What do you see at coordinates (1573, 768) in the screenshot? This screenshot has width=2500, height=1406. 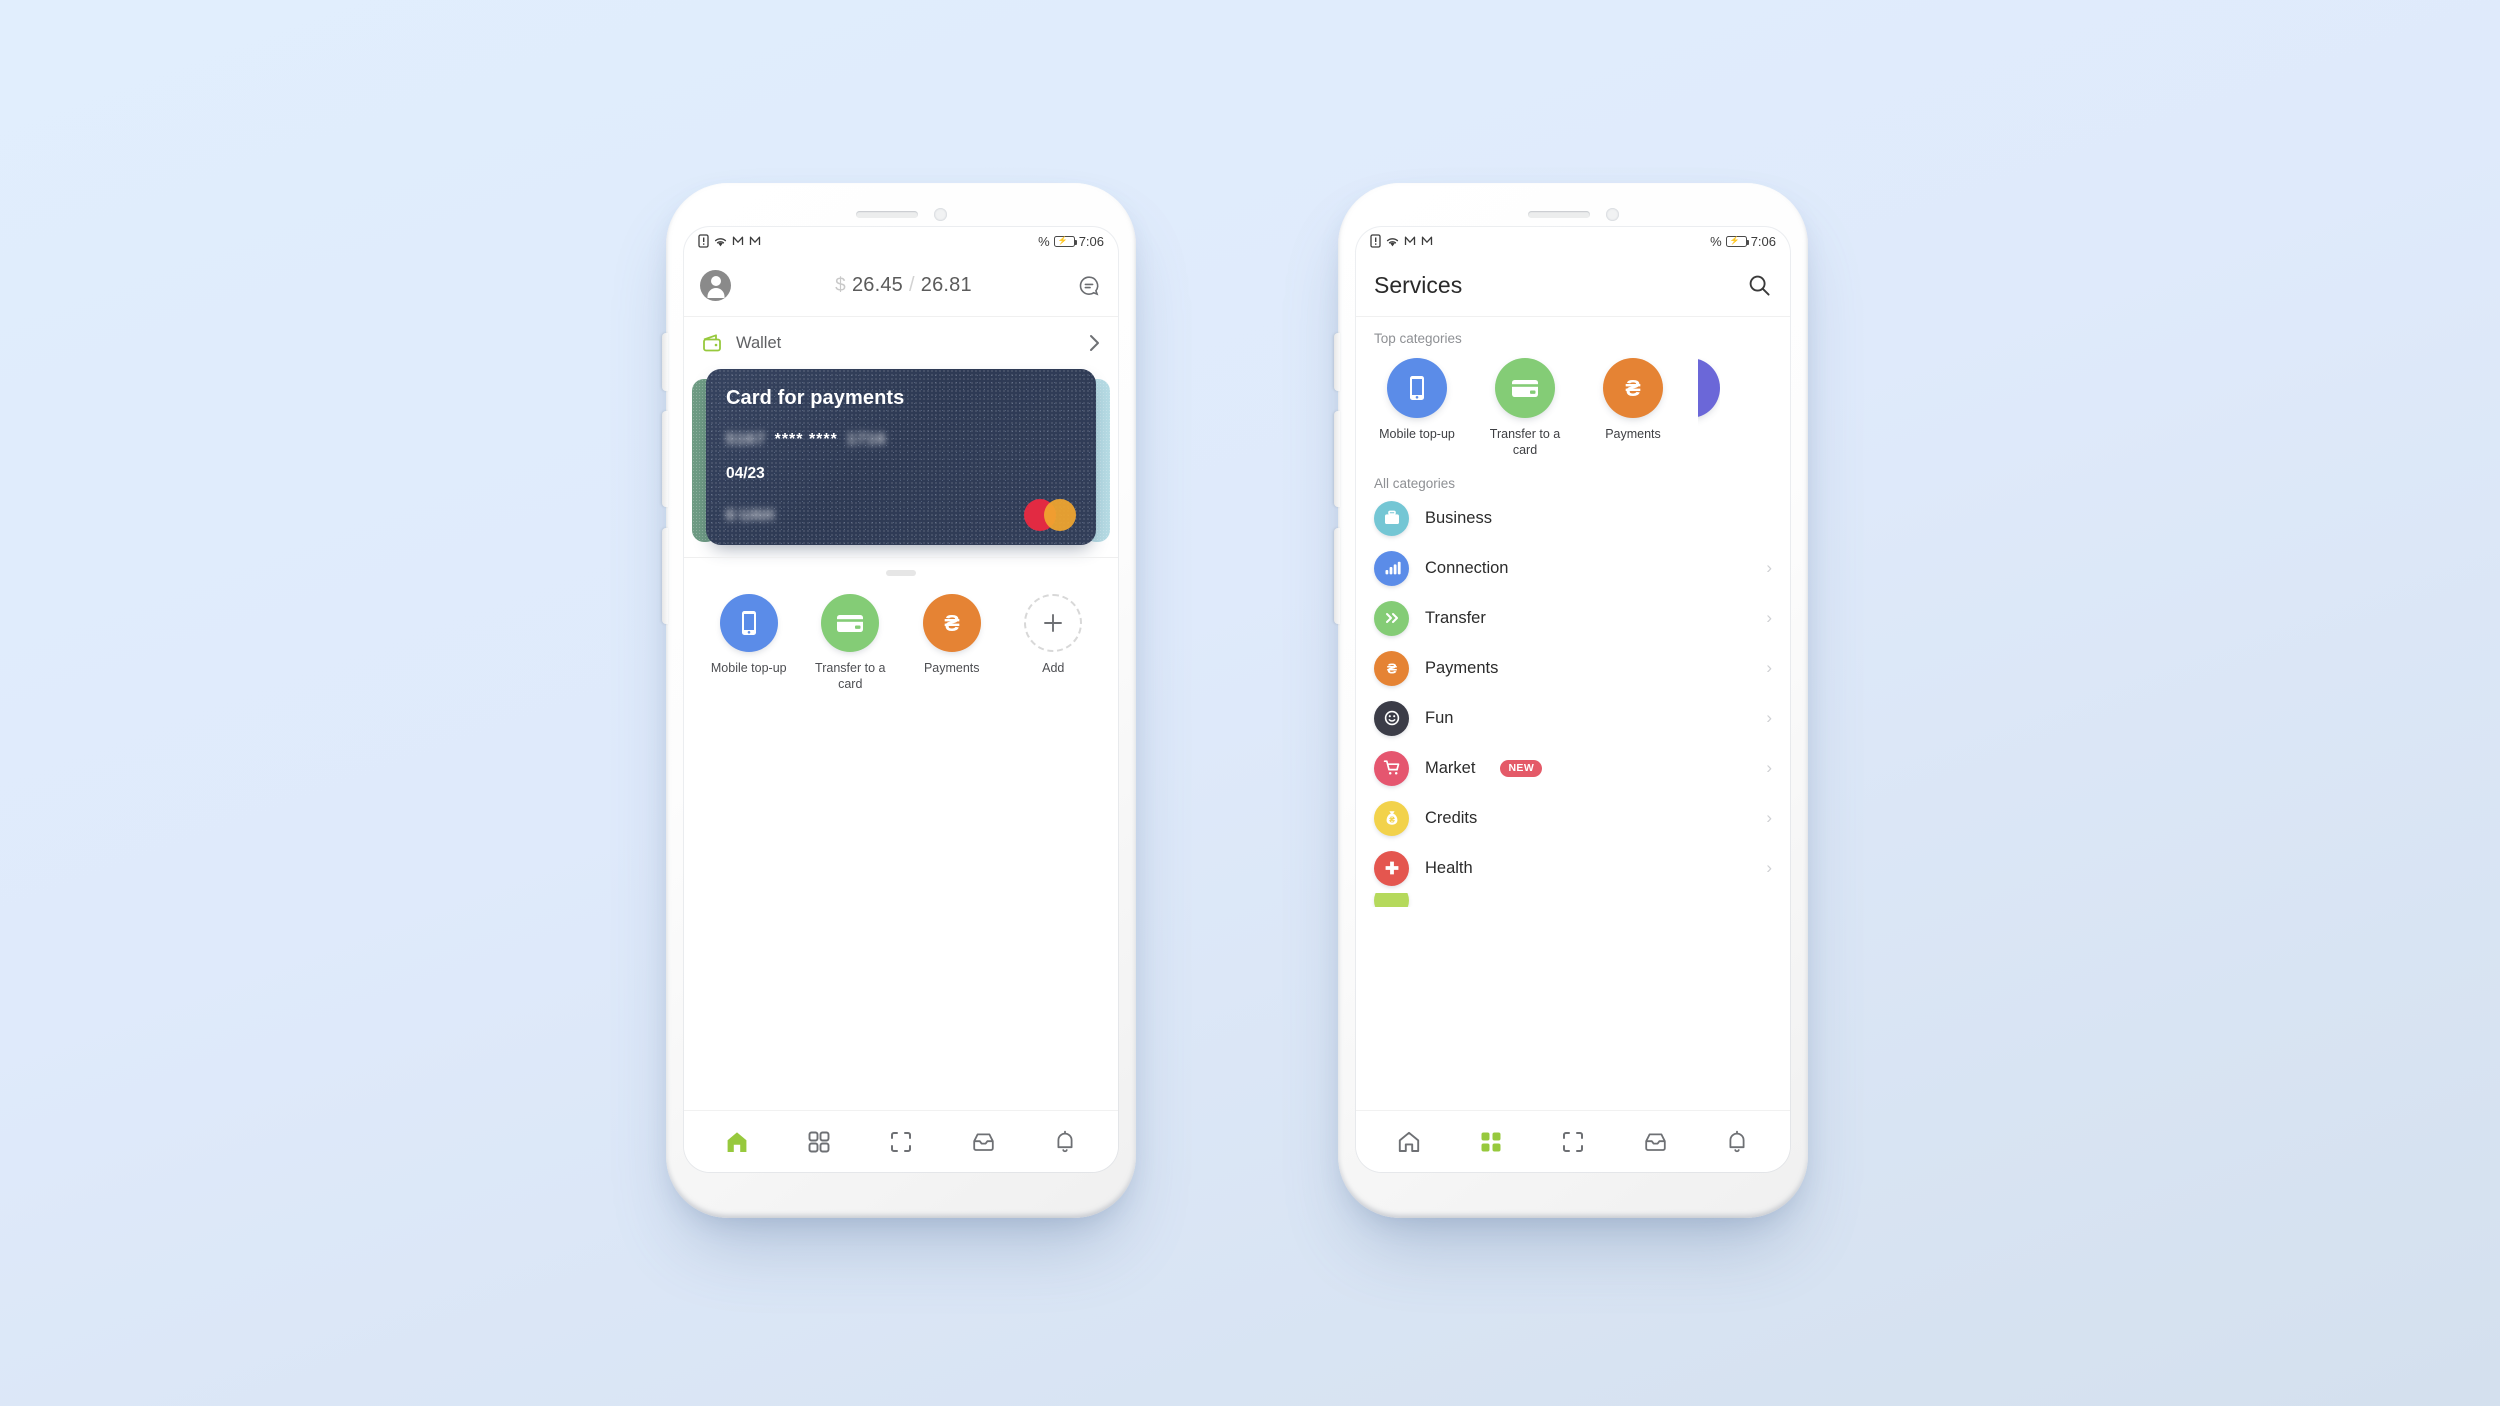 I see `category-row-market: Market NEW ›` at bounding box center [1573, 768].